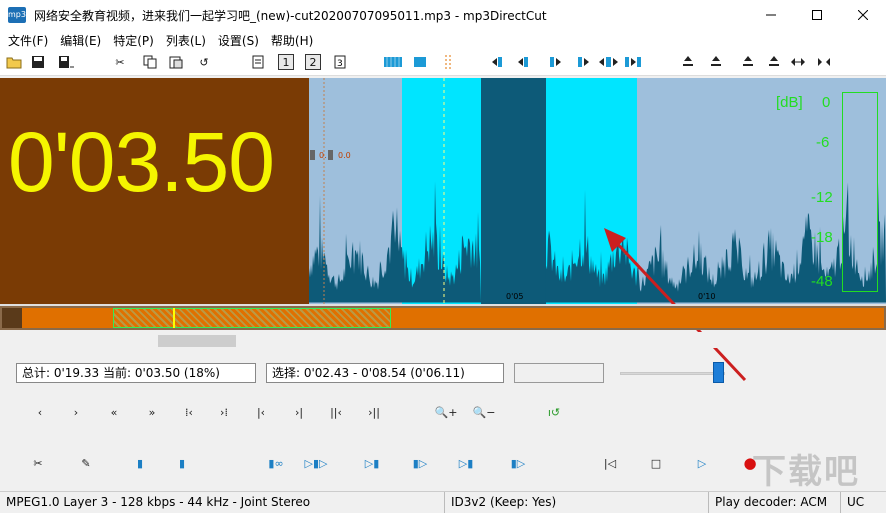 This screenshot has height=513, width=886. I want to click on fast-forward-icon: », so click(152, 412).